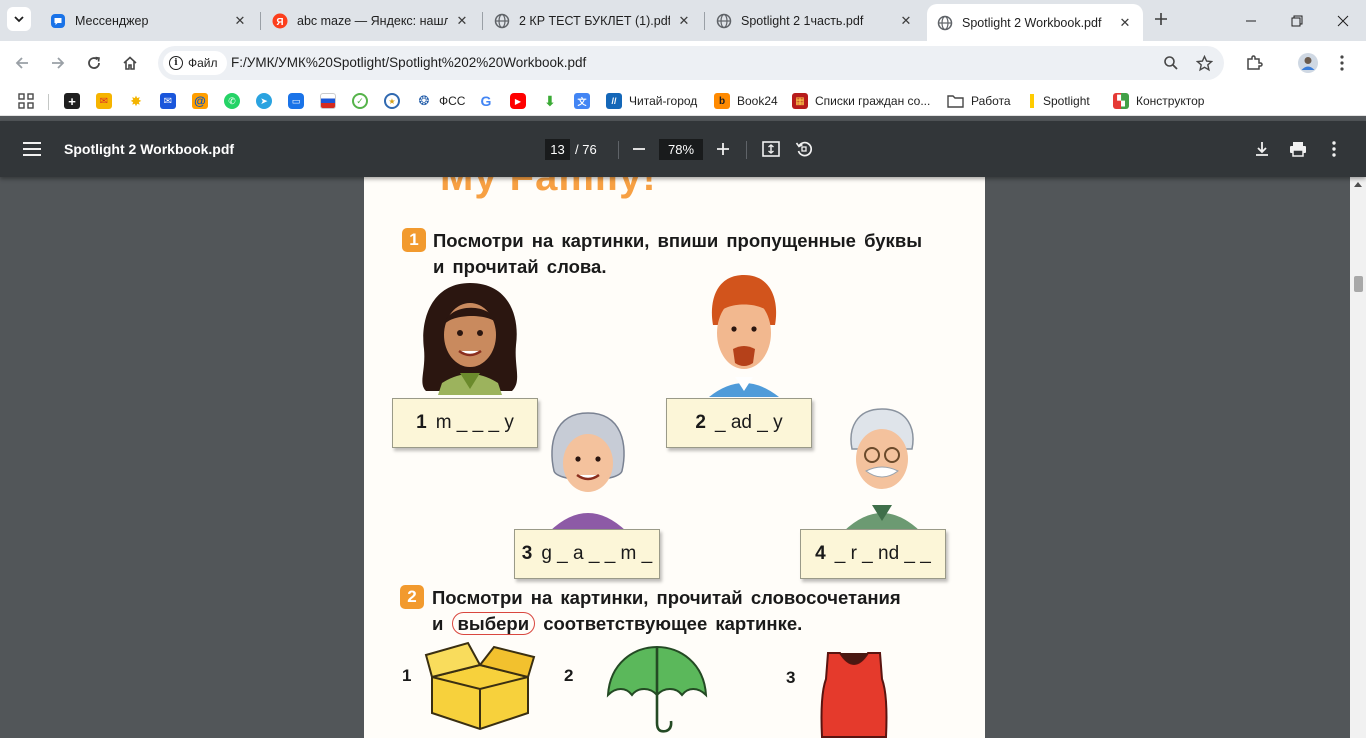 Image resolution: width=1366 pixels, height=738 pixels. Describe the element at coordinates (1358, 184) in the screenshot. I see `scroll-up-arrow-icon` at that location.